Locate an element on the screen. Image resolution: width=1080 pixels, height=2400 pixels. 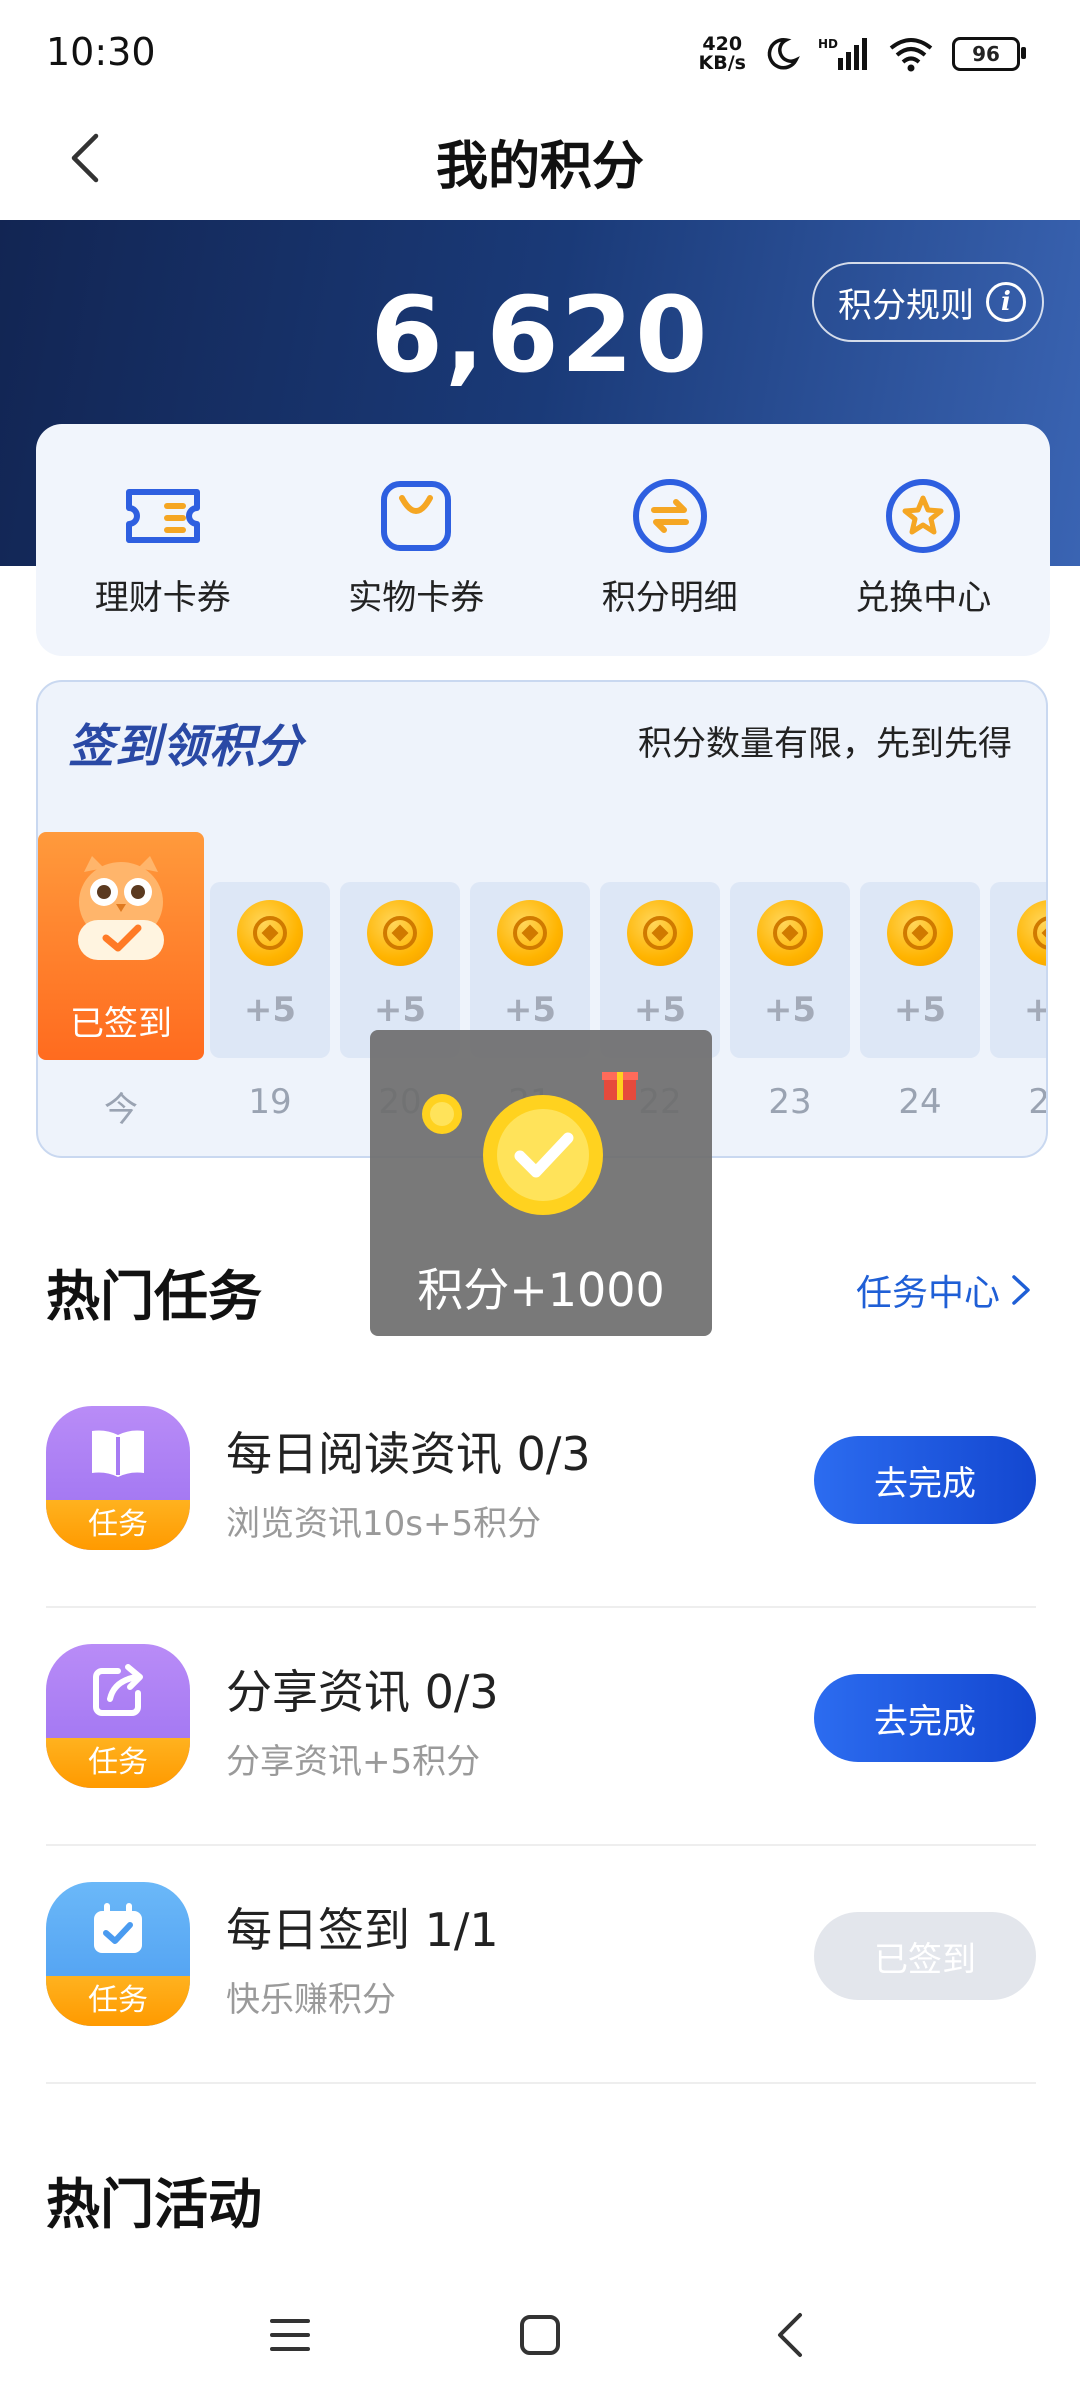
coin-check-icon is located at coordinates (543, 1155).